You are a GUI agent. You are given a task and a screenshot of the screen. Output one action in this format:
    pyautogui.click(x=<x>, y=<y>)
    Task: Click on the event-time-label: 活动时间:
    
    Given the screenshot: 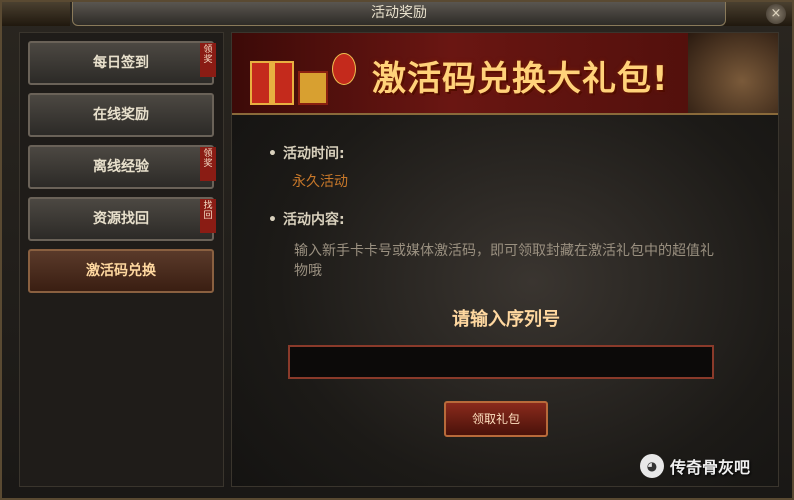 What is the action you would take?
    pyautogui.click(x=313, y=154)
    